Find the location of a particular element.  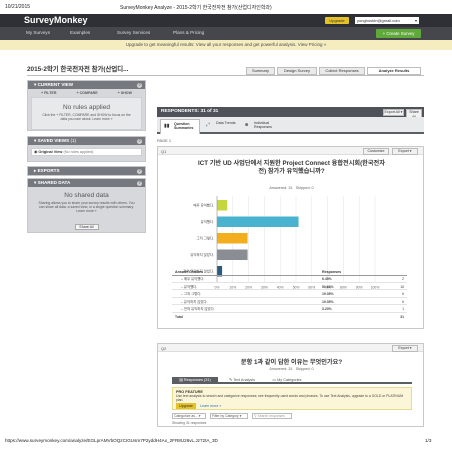

tab-summary: Summary is located at coordinates (260, 71).